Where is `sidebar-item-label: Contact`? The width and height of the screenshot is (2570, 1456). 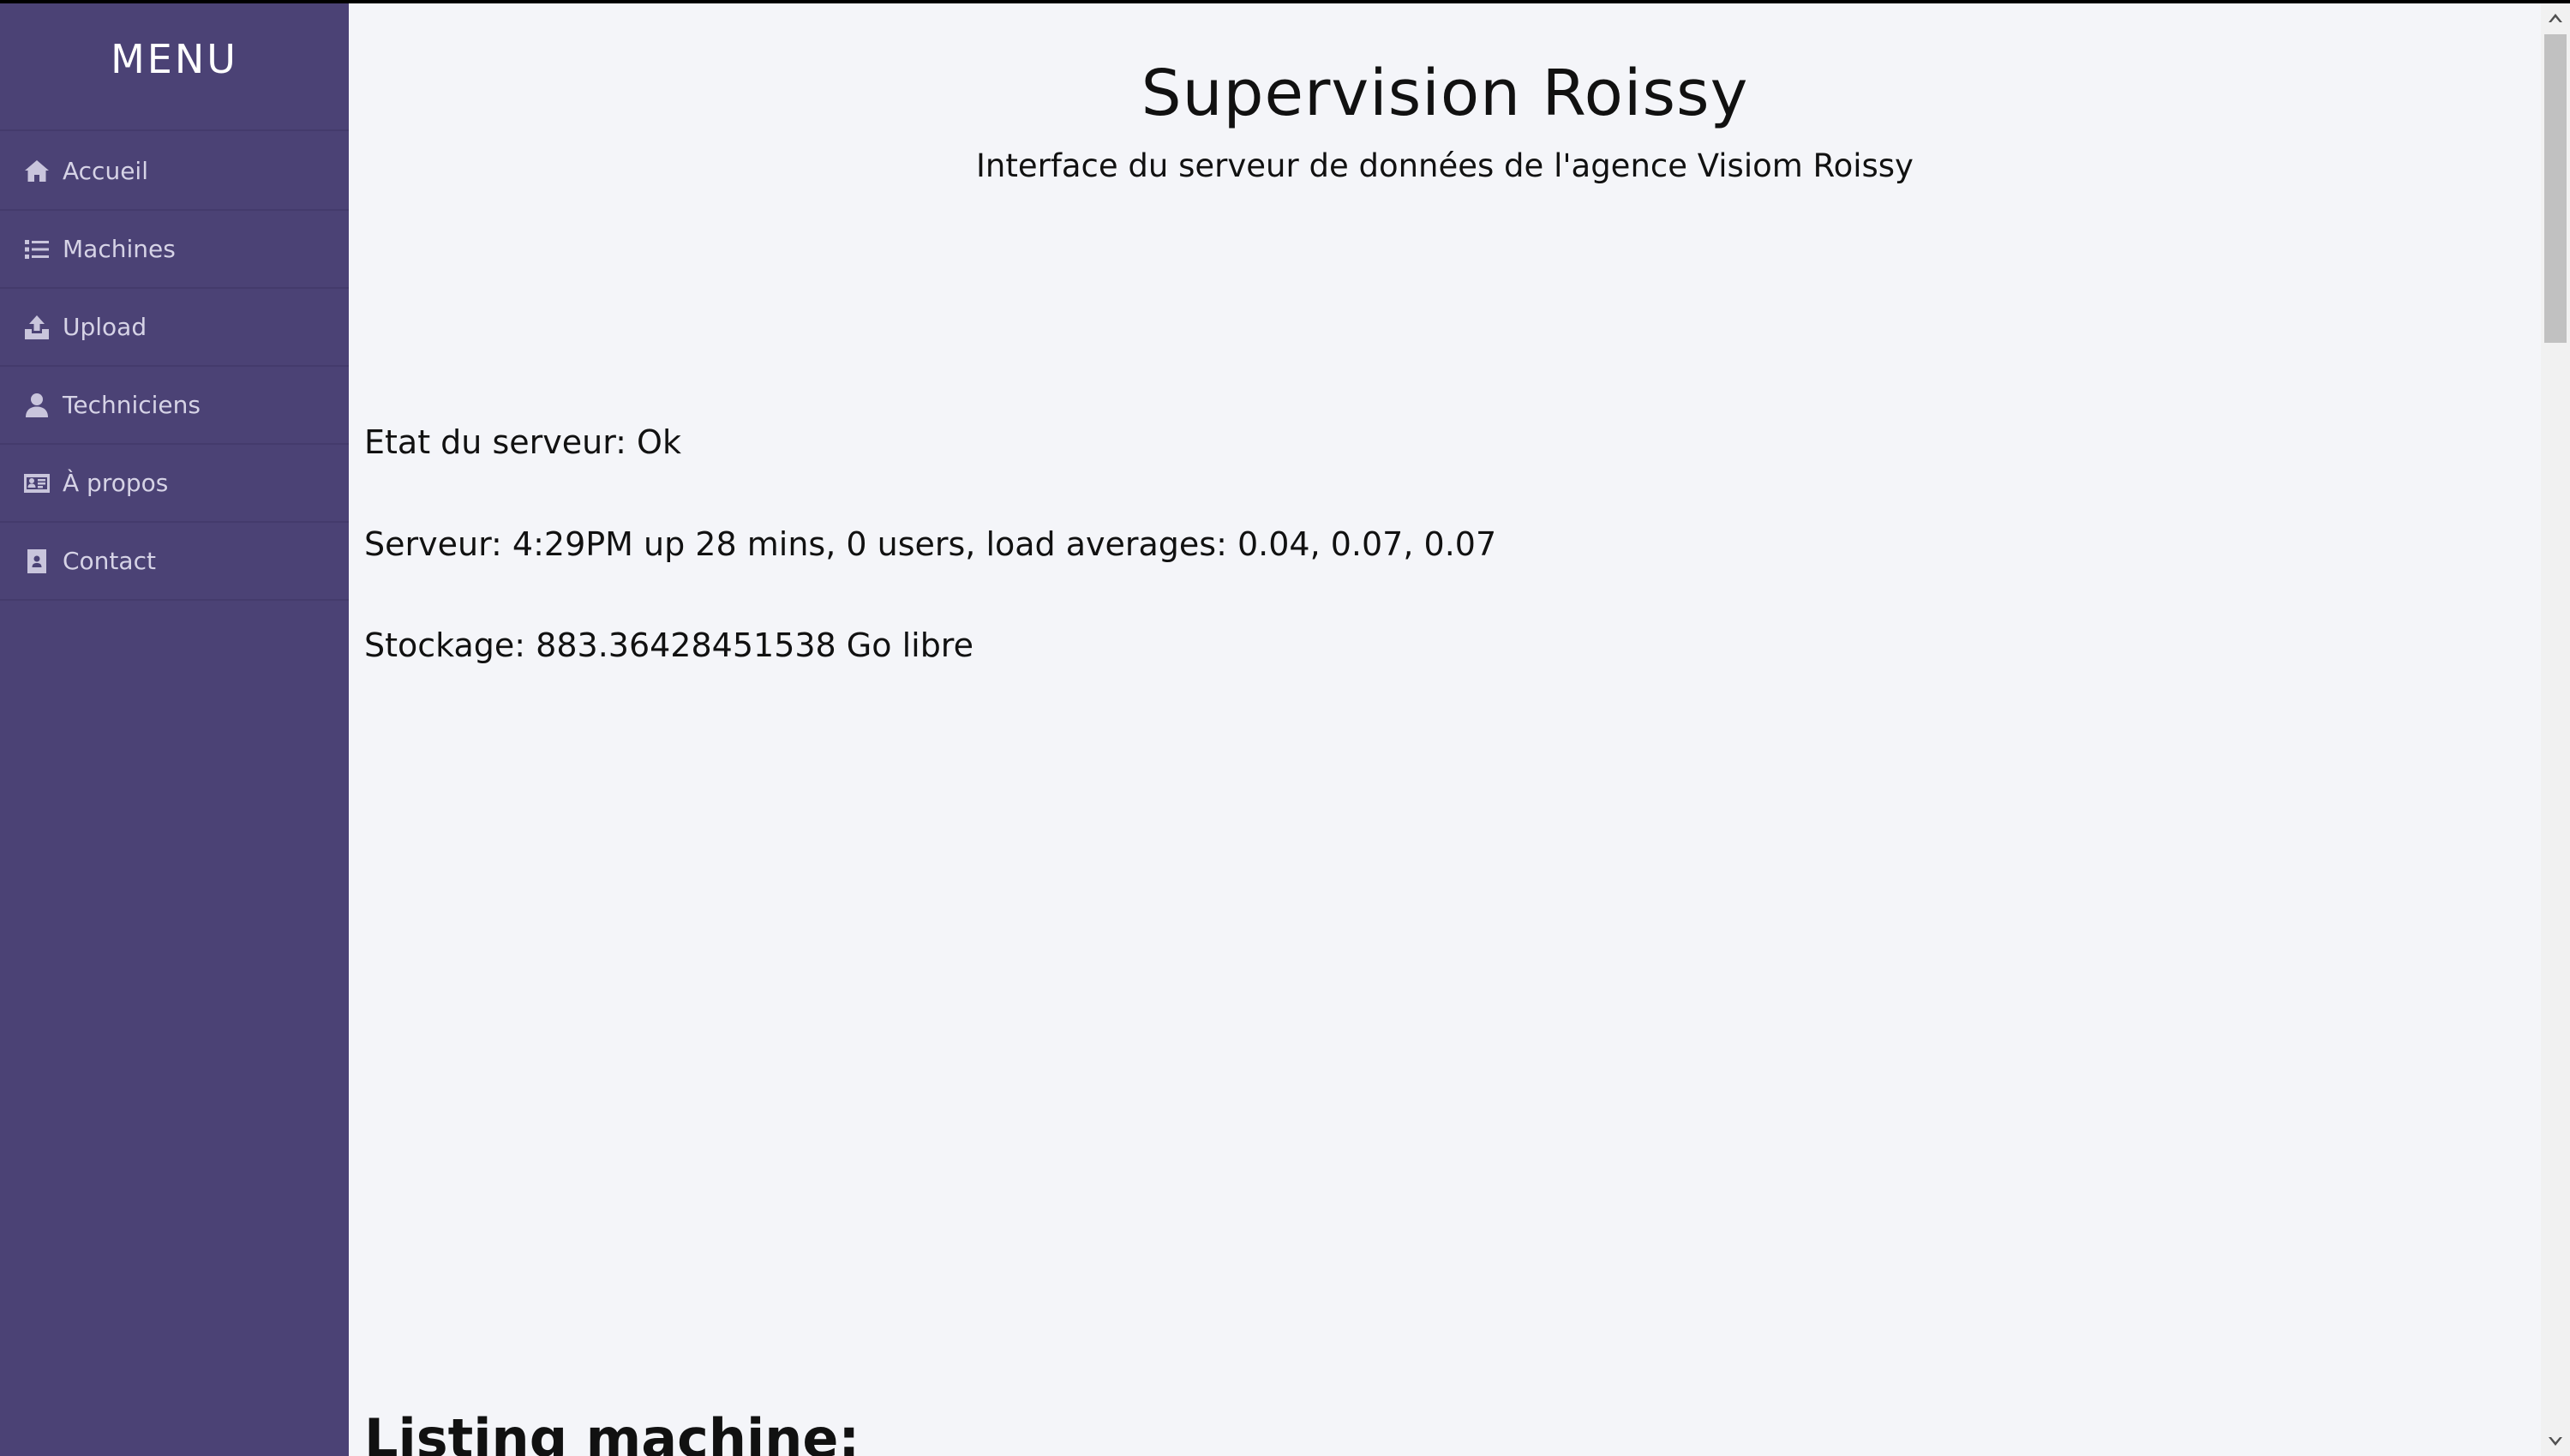
sidebar-item-label: Contact is located at coordinates (109, 561).